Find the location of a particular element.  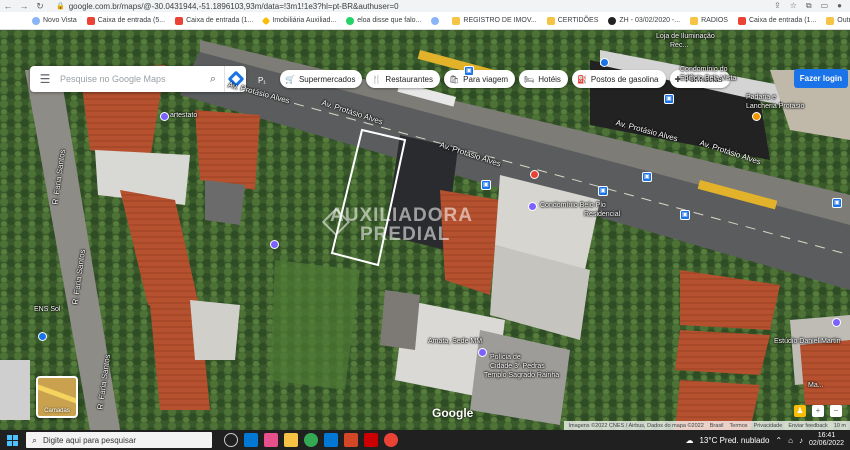

watermark-text: AUXILIADORA is located at coordinates (401, 215).